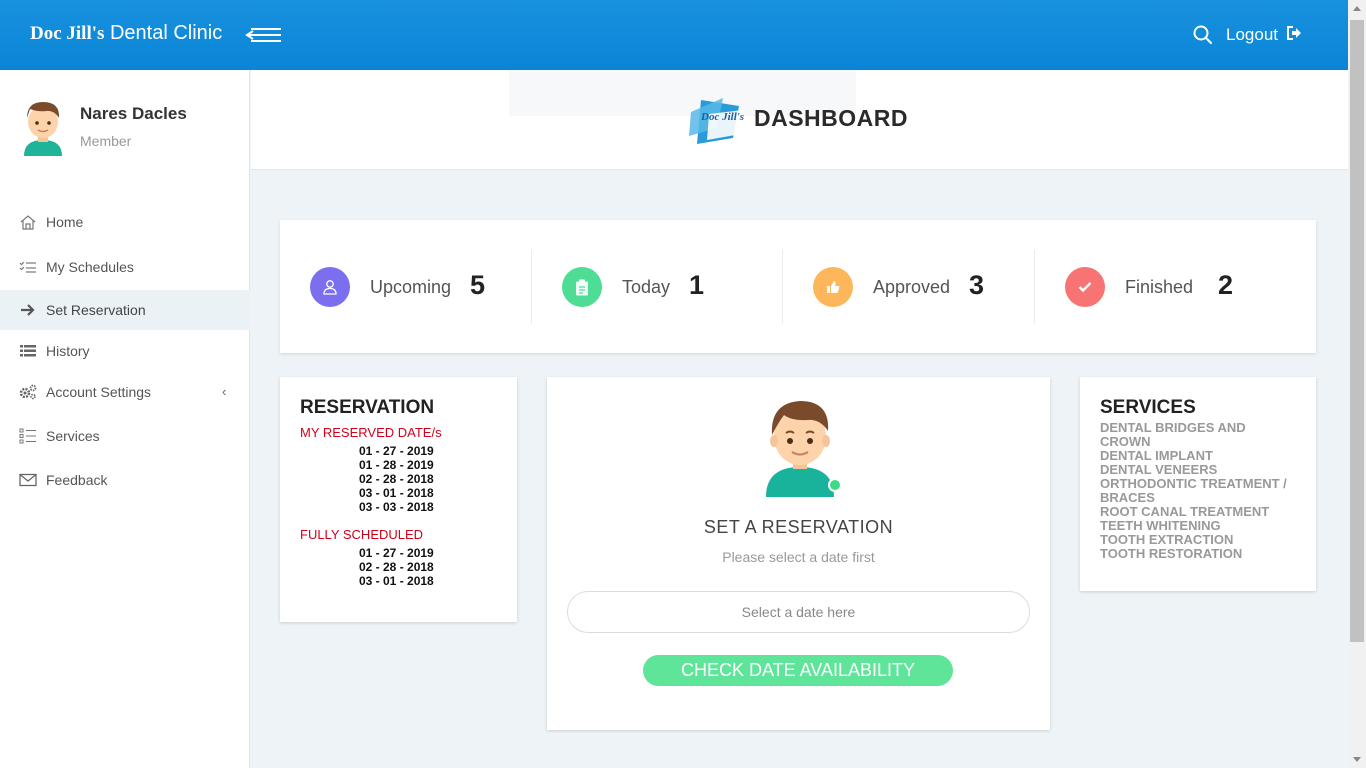  What do you see at coordinates (367, 407) in the screenshot?
I see `reservation-title: RESERVATION` at bounding box center [367, 407].